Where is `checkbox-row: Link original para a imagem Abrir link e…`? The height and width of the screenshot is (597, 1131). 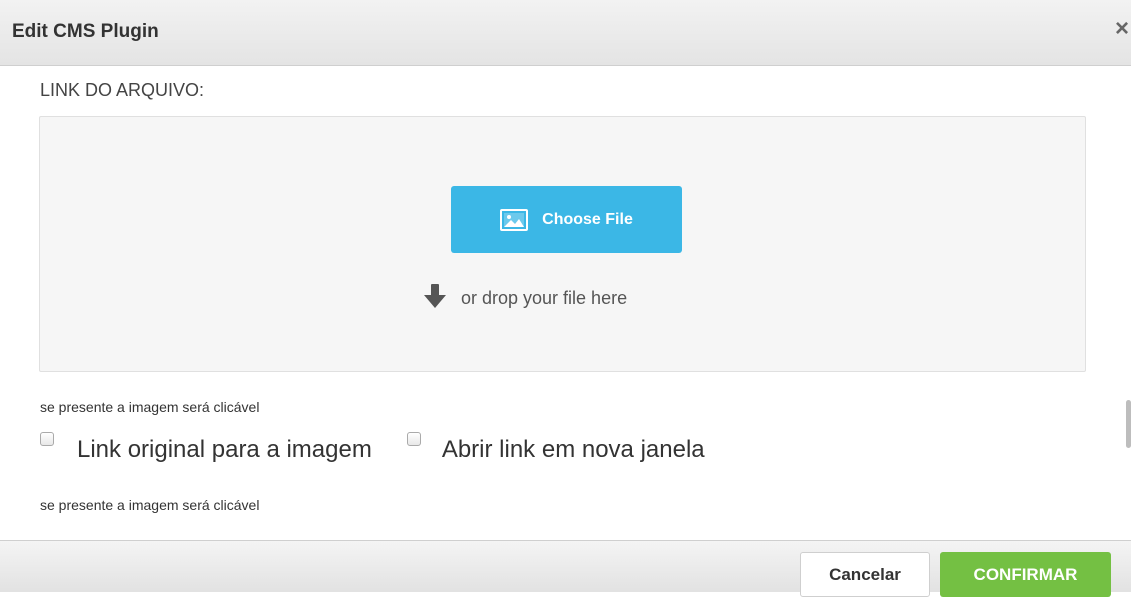
checkbox-row: Link original para a imagem Abrir link e… is located at coordinates (372, 448).